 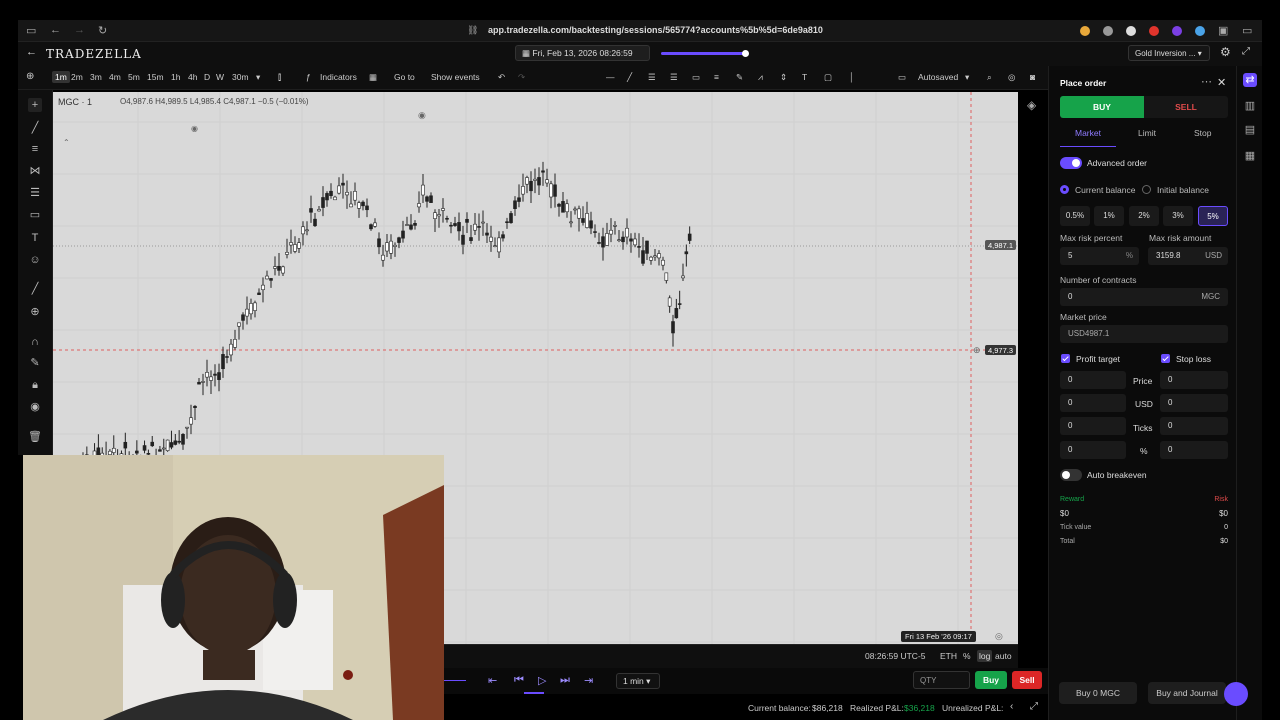 What do you see at coordinates (895, 656) in the screenshot?
I see `clock-label: 08:26:59 UTC-5` at bounding box center [895, 656].